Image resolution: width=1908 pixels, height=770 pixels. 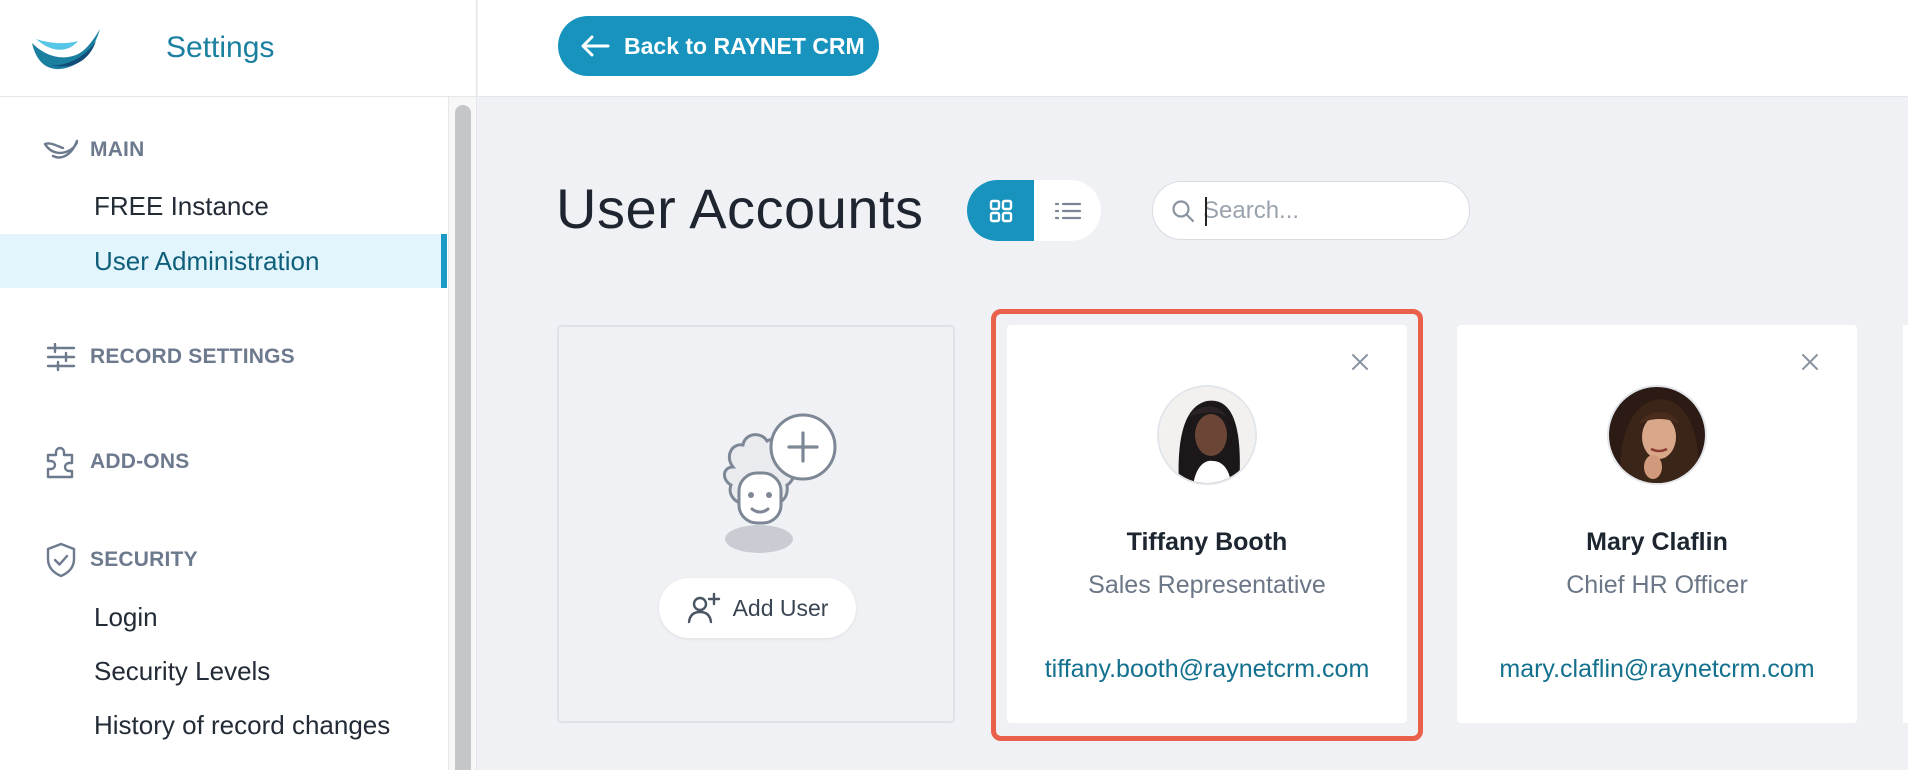 What do you see at coordinates (220, 47) in the screenshot?
I see `sidebar-title: Settings` at bounding box center [220, 47].